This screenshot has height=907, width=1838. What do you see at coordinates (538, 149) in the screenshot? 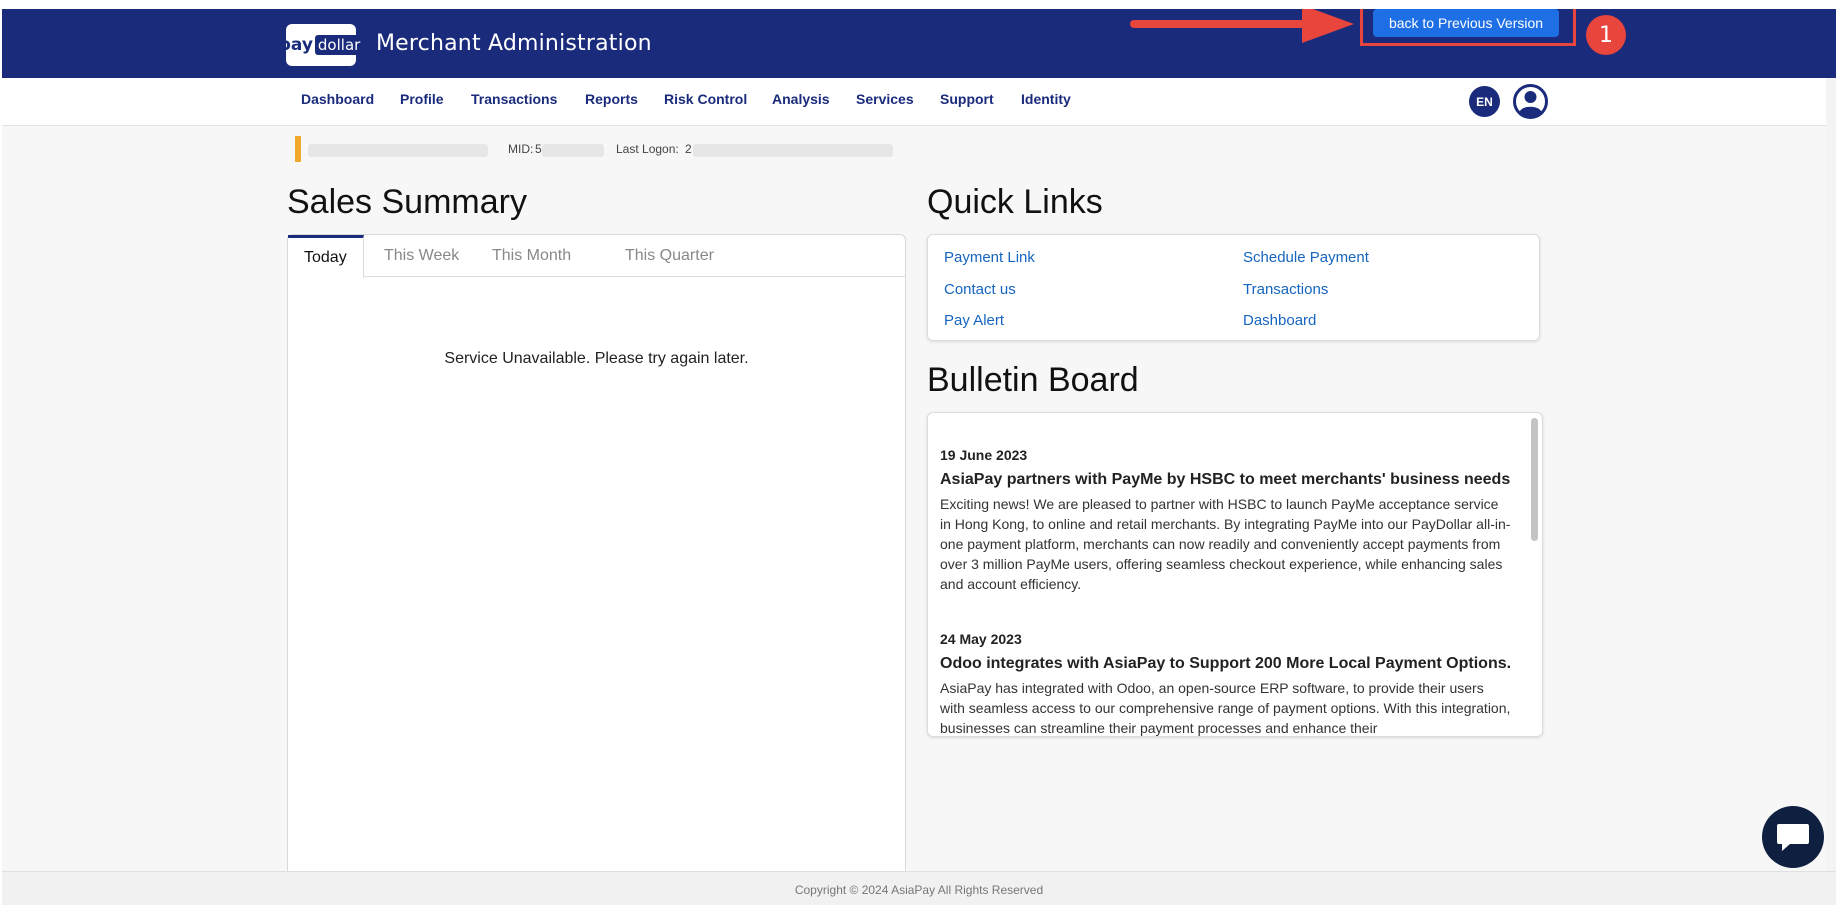
I see `mid-value: 5` at bounding box center [538, 149].